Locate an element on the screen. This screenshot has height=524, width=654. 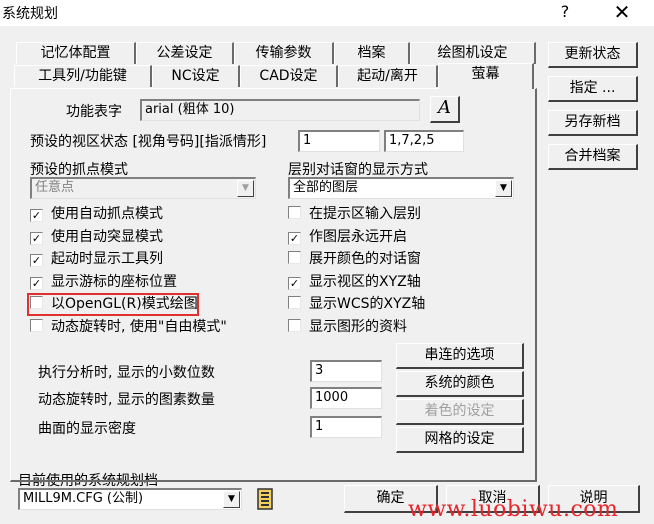
decimals-input: 3 is located at coordinates (346, 371).